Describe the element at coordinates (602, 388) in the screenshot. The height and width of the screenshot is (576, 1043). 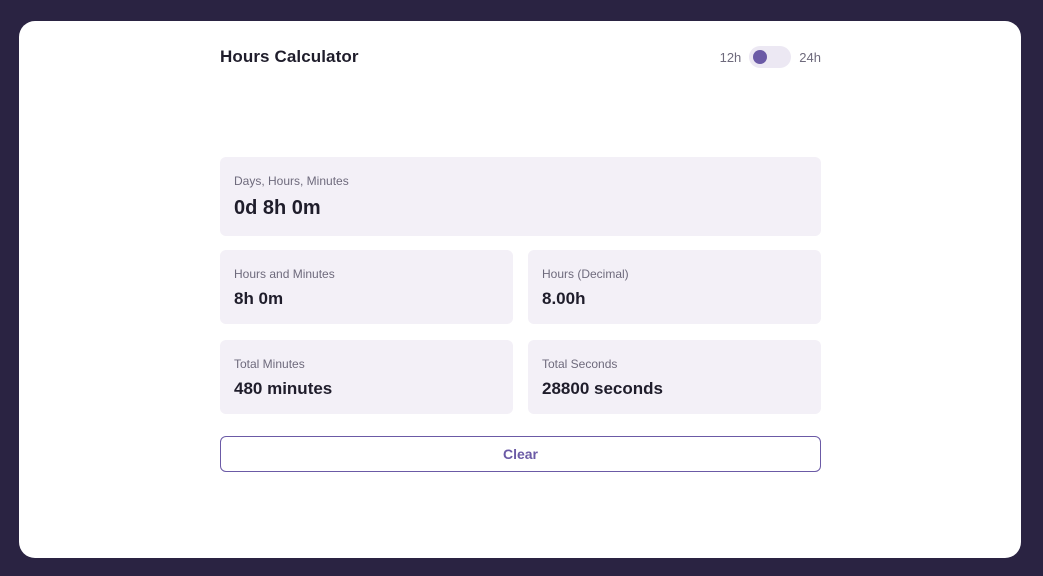
I see `result-value: 28800 seconds` at that location.